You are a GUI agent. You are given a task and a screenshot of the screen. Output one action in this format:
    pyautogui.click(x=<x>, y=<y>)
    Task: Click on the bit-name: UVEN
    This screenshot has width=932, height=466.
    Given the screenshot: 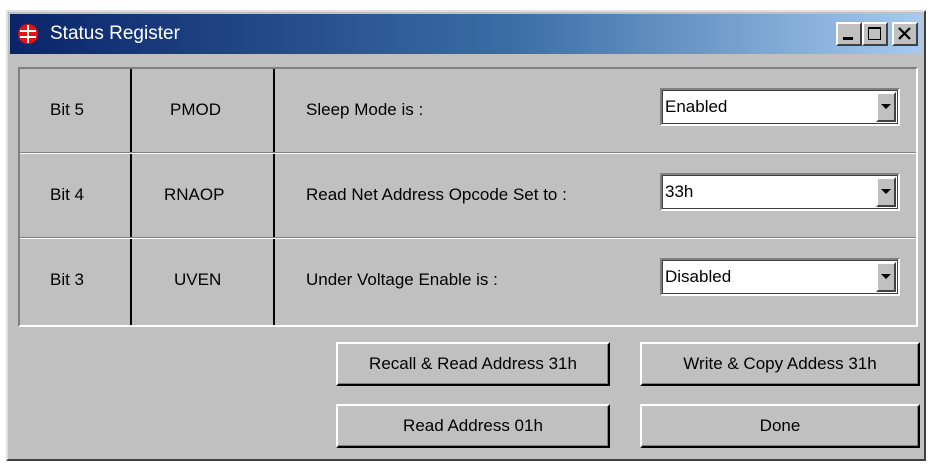 What is the action you would take?
    pyautogui.click(x=198, y=279)
    